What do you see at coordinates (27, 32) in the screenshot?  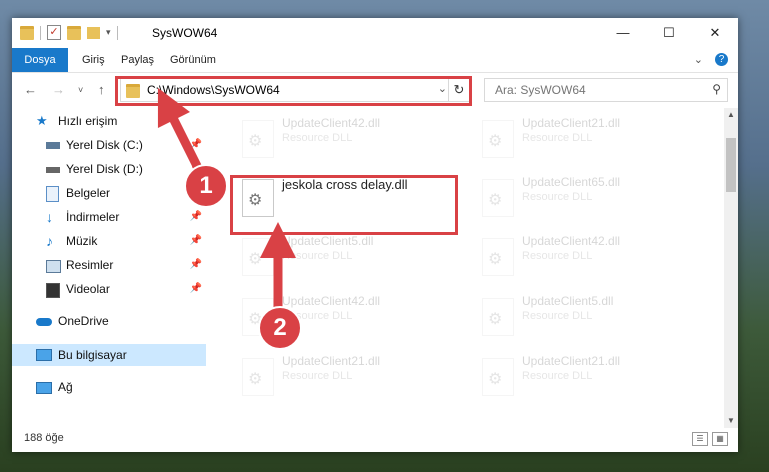 I see `folder-icon` at bounding box center [27, 32].